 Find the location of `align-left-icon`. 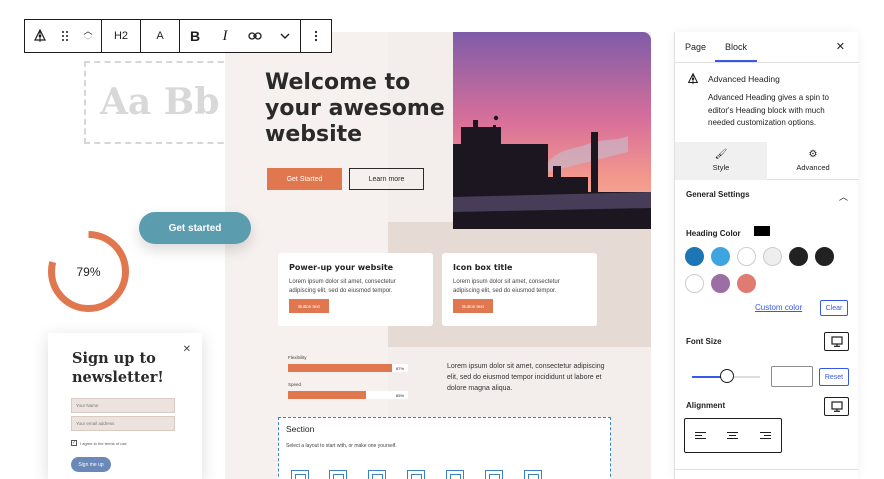

align-left-icon is located at coordinates (702, 435).